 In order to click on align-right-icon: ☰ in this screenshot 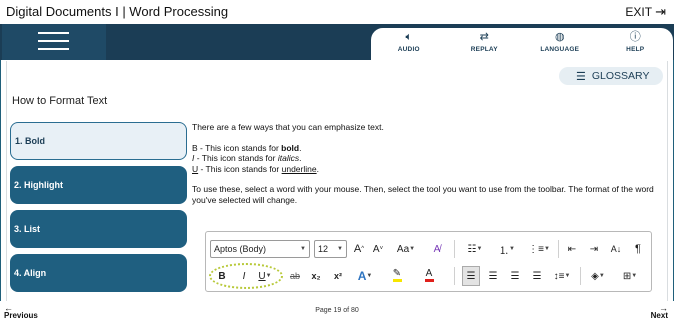, I will do `click(515, 276)`.